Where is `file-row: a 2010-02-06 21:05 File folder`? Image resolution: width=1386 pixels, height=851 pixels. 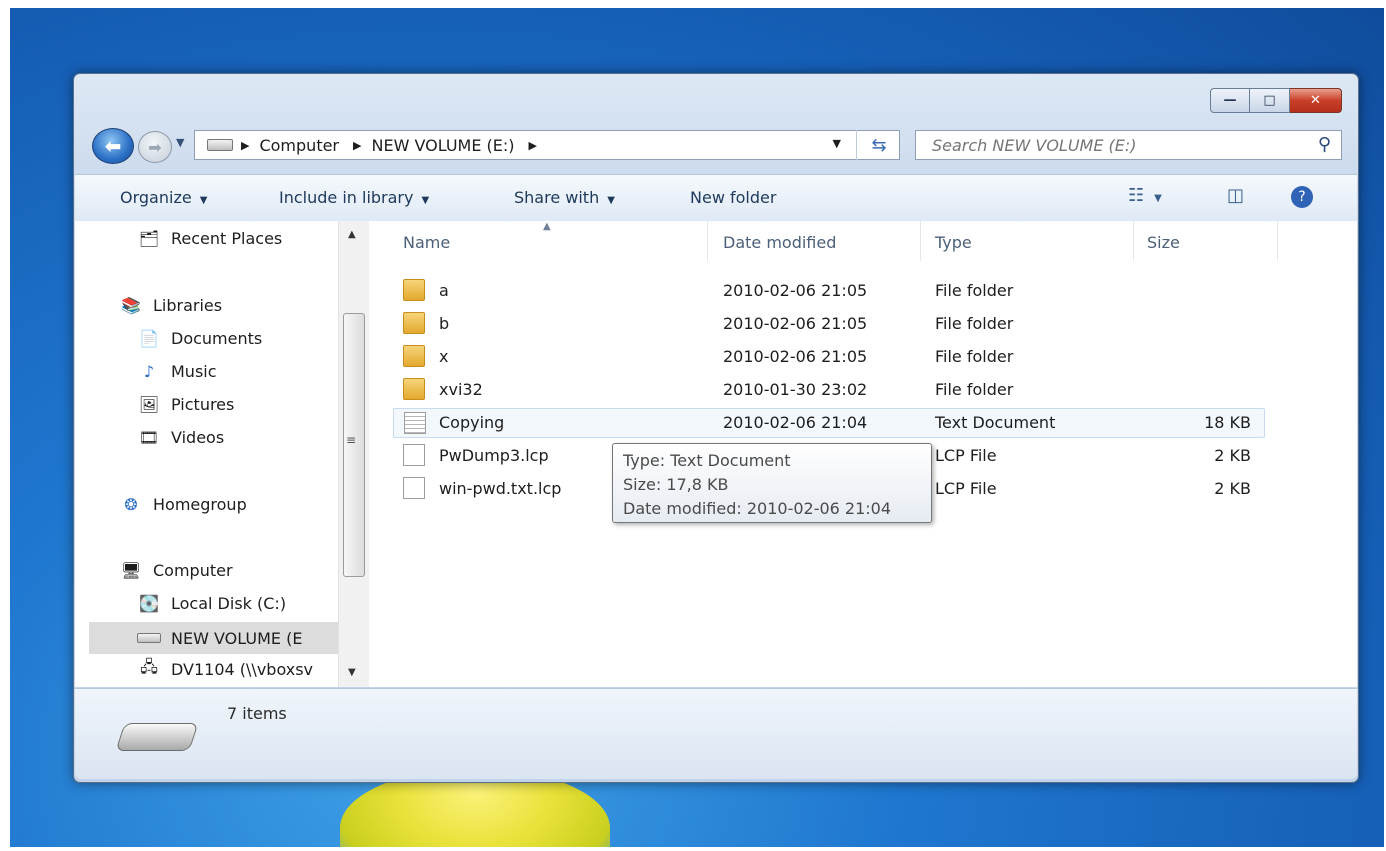 file-row: a 2010-02-06 21:05 File folder is located at coordinates (829, 291).